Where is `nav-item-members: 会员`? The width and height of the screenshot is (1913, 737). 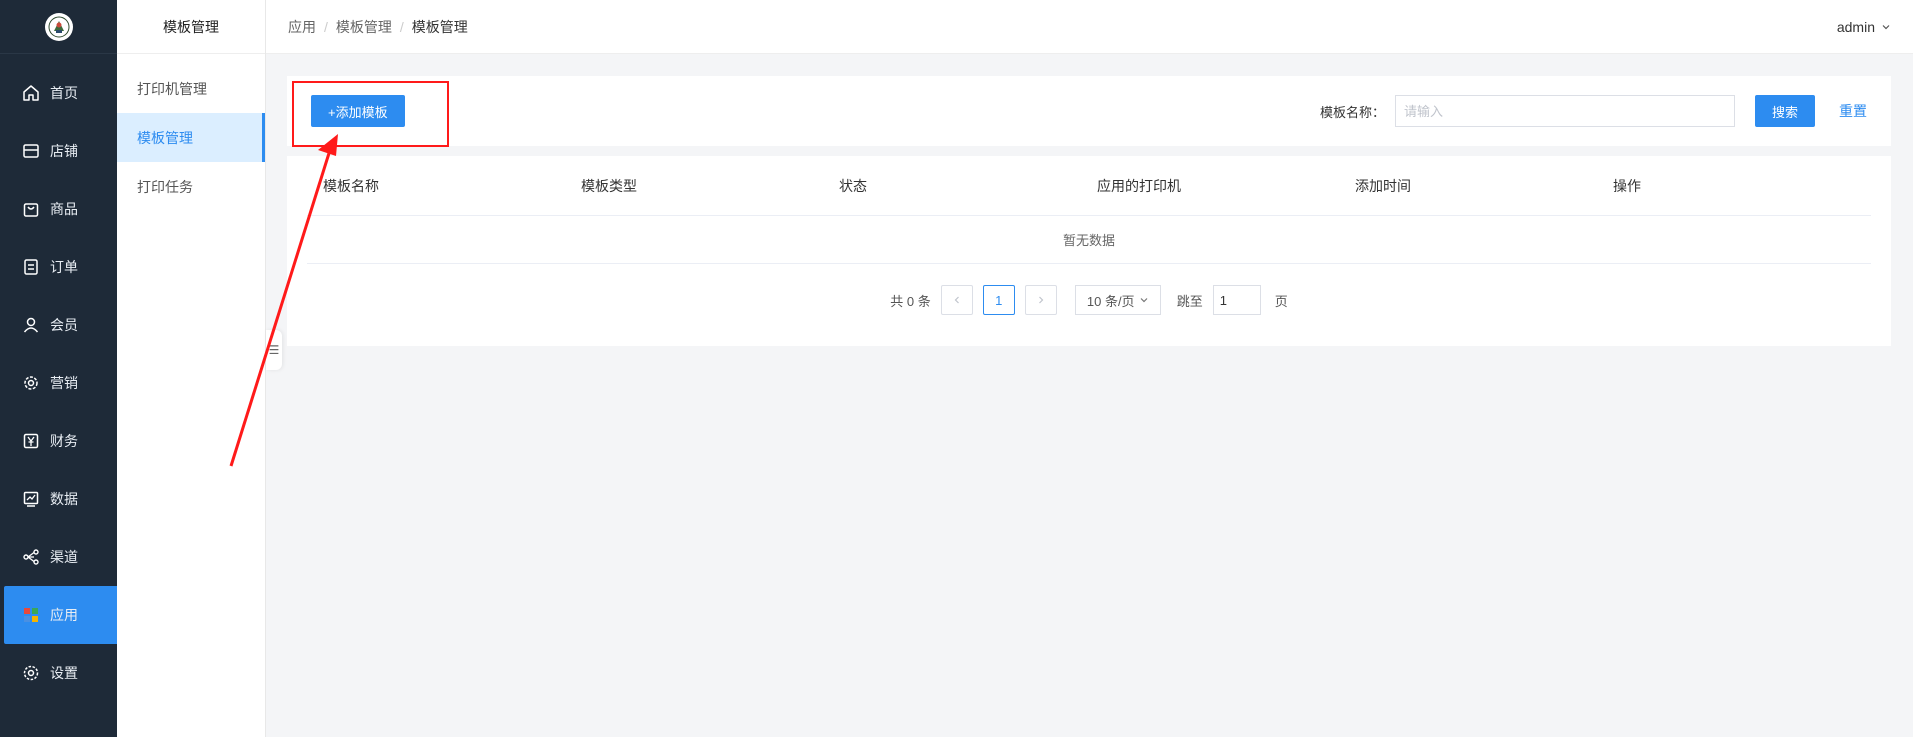 nav-item-members: 会员 is located at coordinates (58, 325).